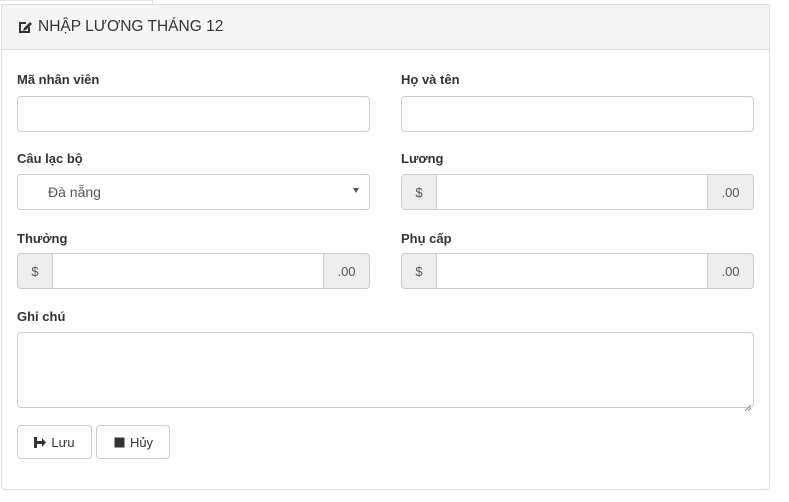  I want to click on salary-label: Lương, so click(422, 158).